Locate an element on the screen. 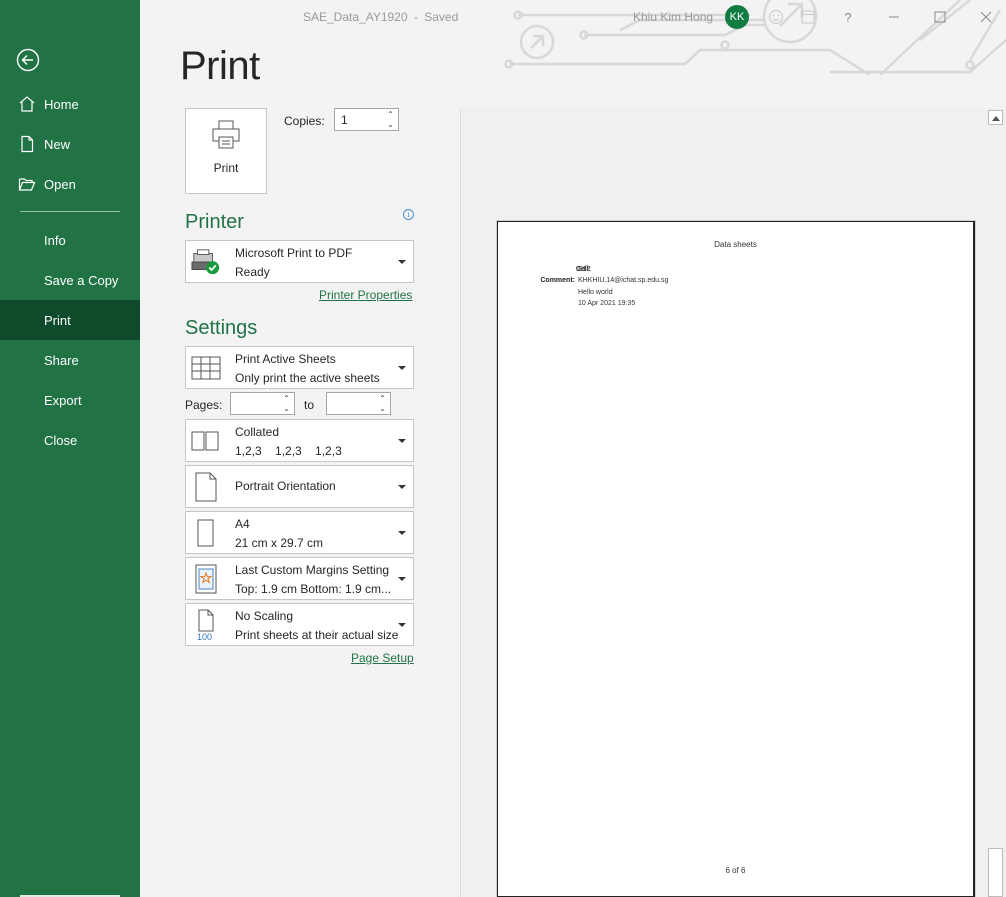 The height and width of the screenshot is (897, 1006). collation-title: Collated is located at coordinates (257, 432).